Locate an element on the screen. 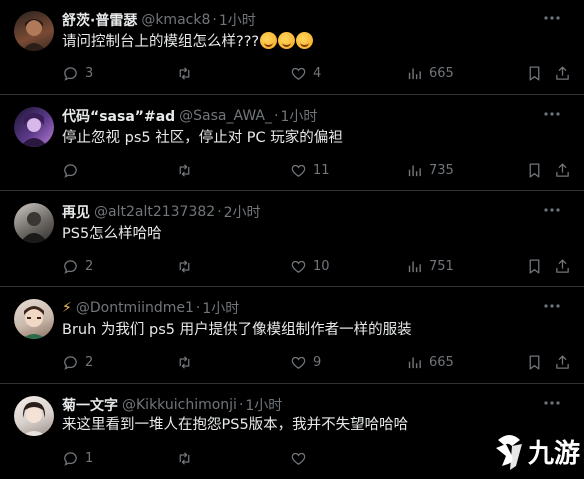  like-button: 9 is located at coordinates (305, 362).